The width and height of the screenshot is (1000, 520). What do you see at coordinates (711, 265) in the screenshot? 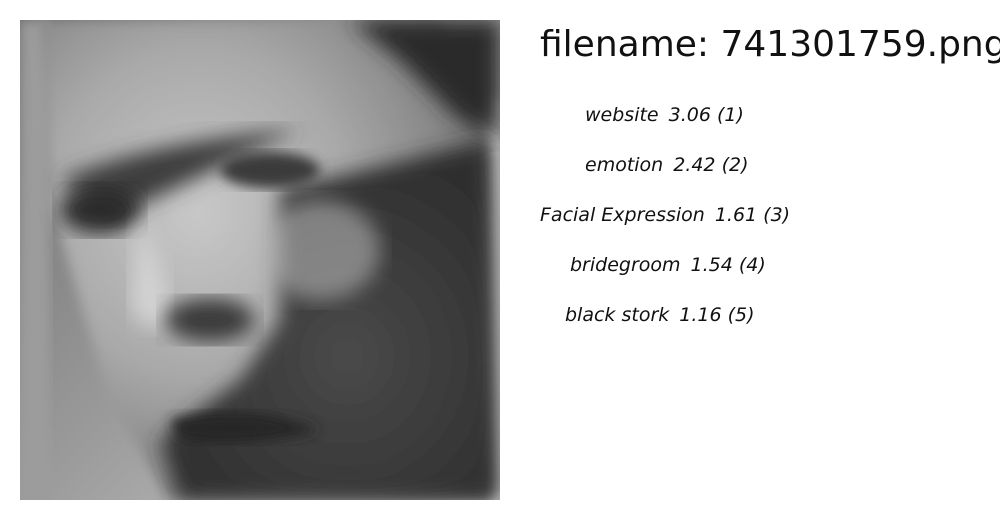
I see `tag-score: 1.54` at bounding box center [711, 265].